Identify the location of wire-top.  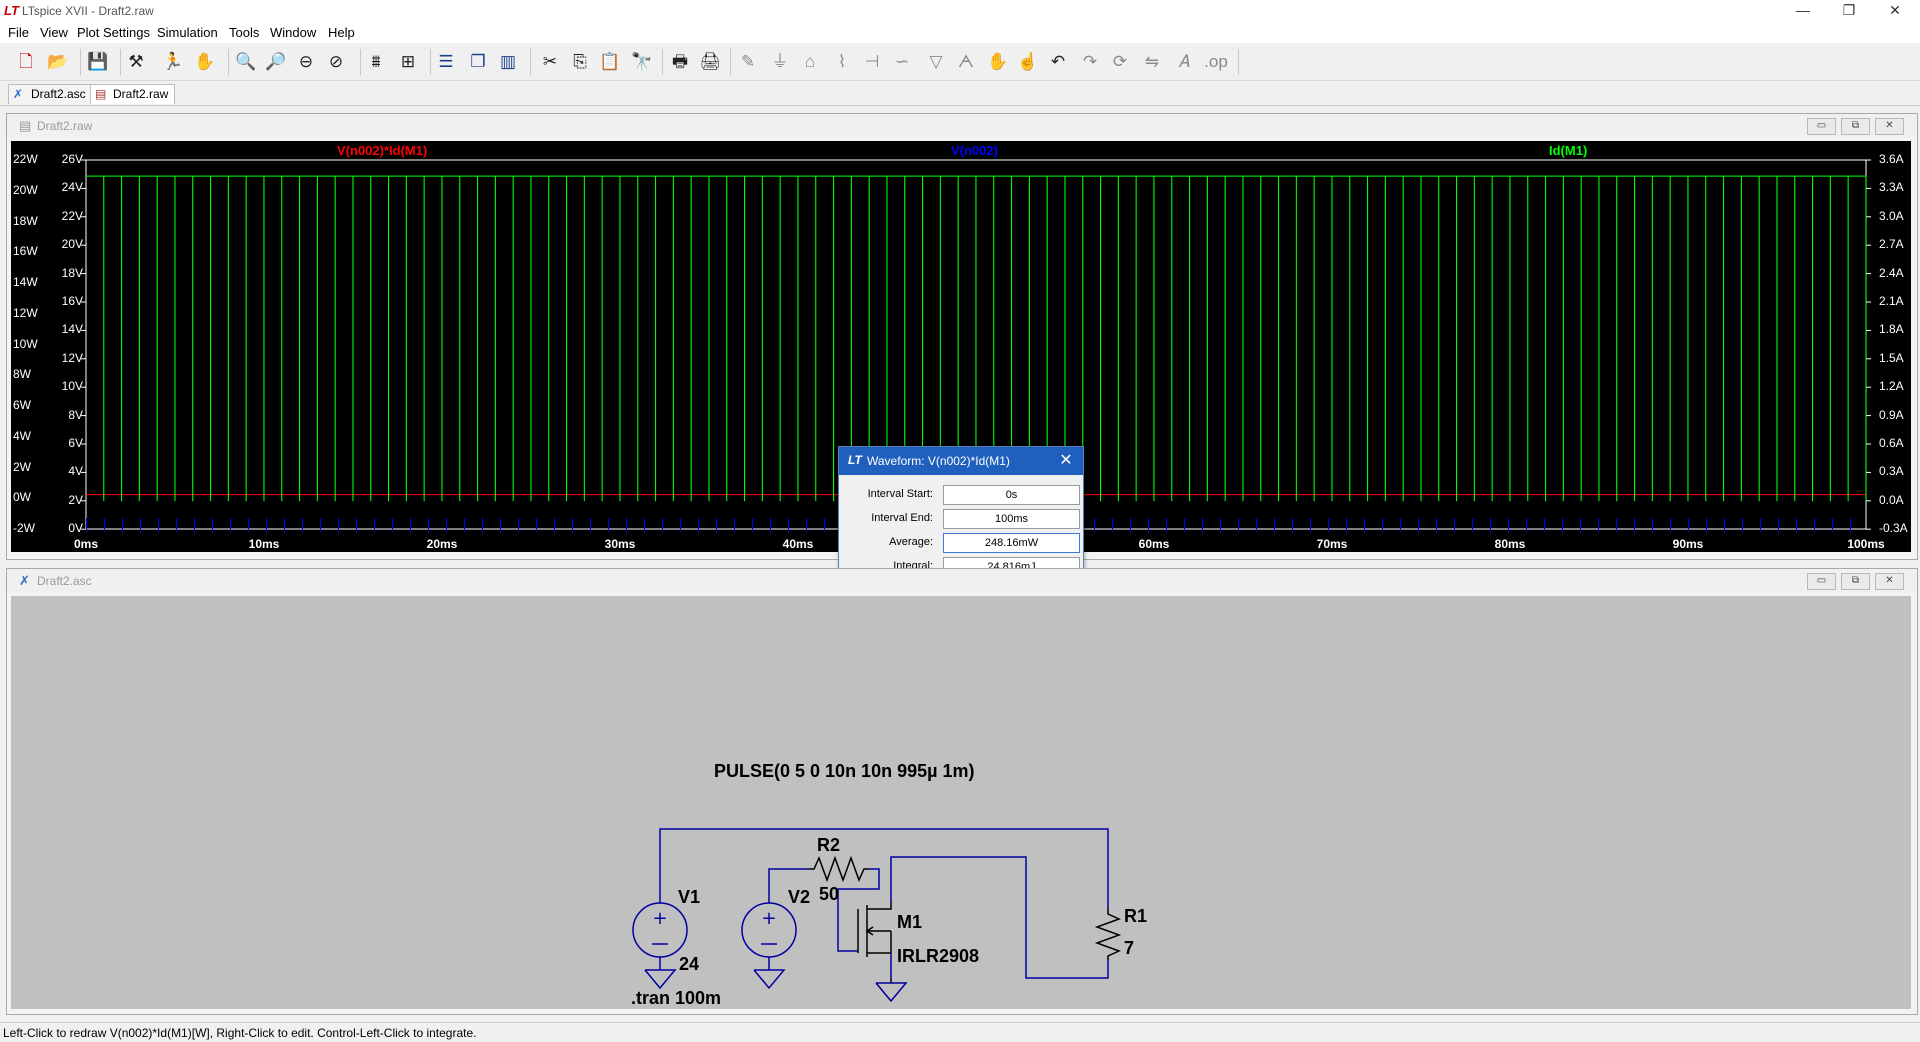
(884, 868).